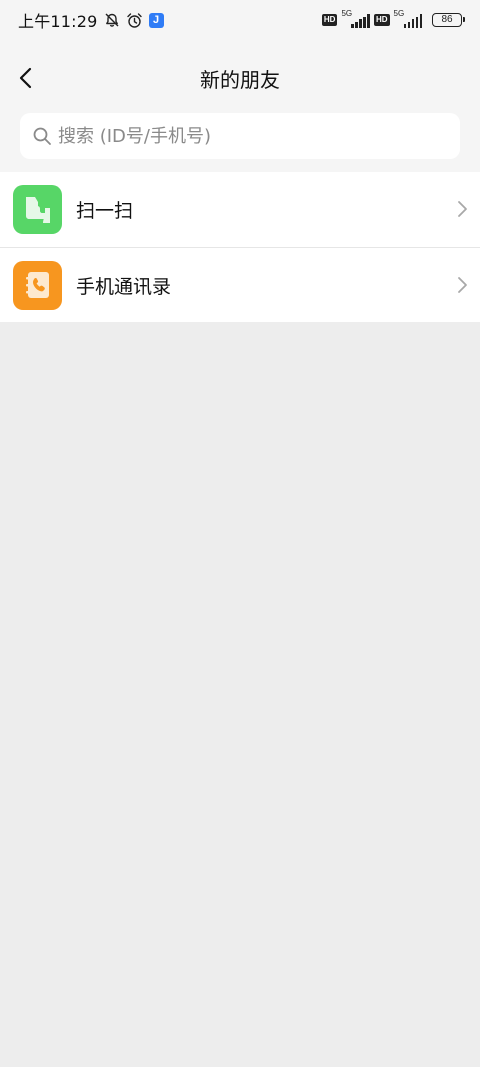  I want to click on phone-contacts-icon, so click(37, 285).